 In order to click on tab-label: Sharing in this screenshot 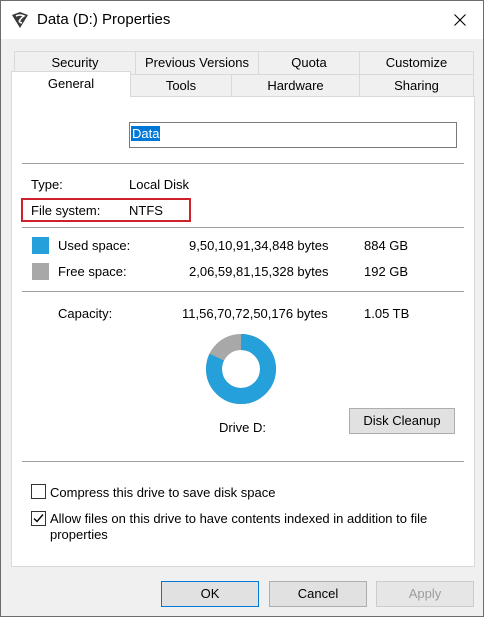, I will do `click(416, 85)`.